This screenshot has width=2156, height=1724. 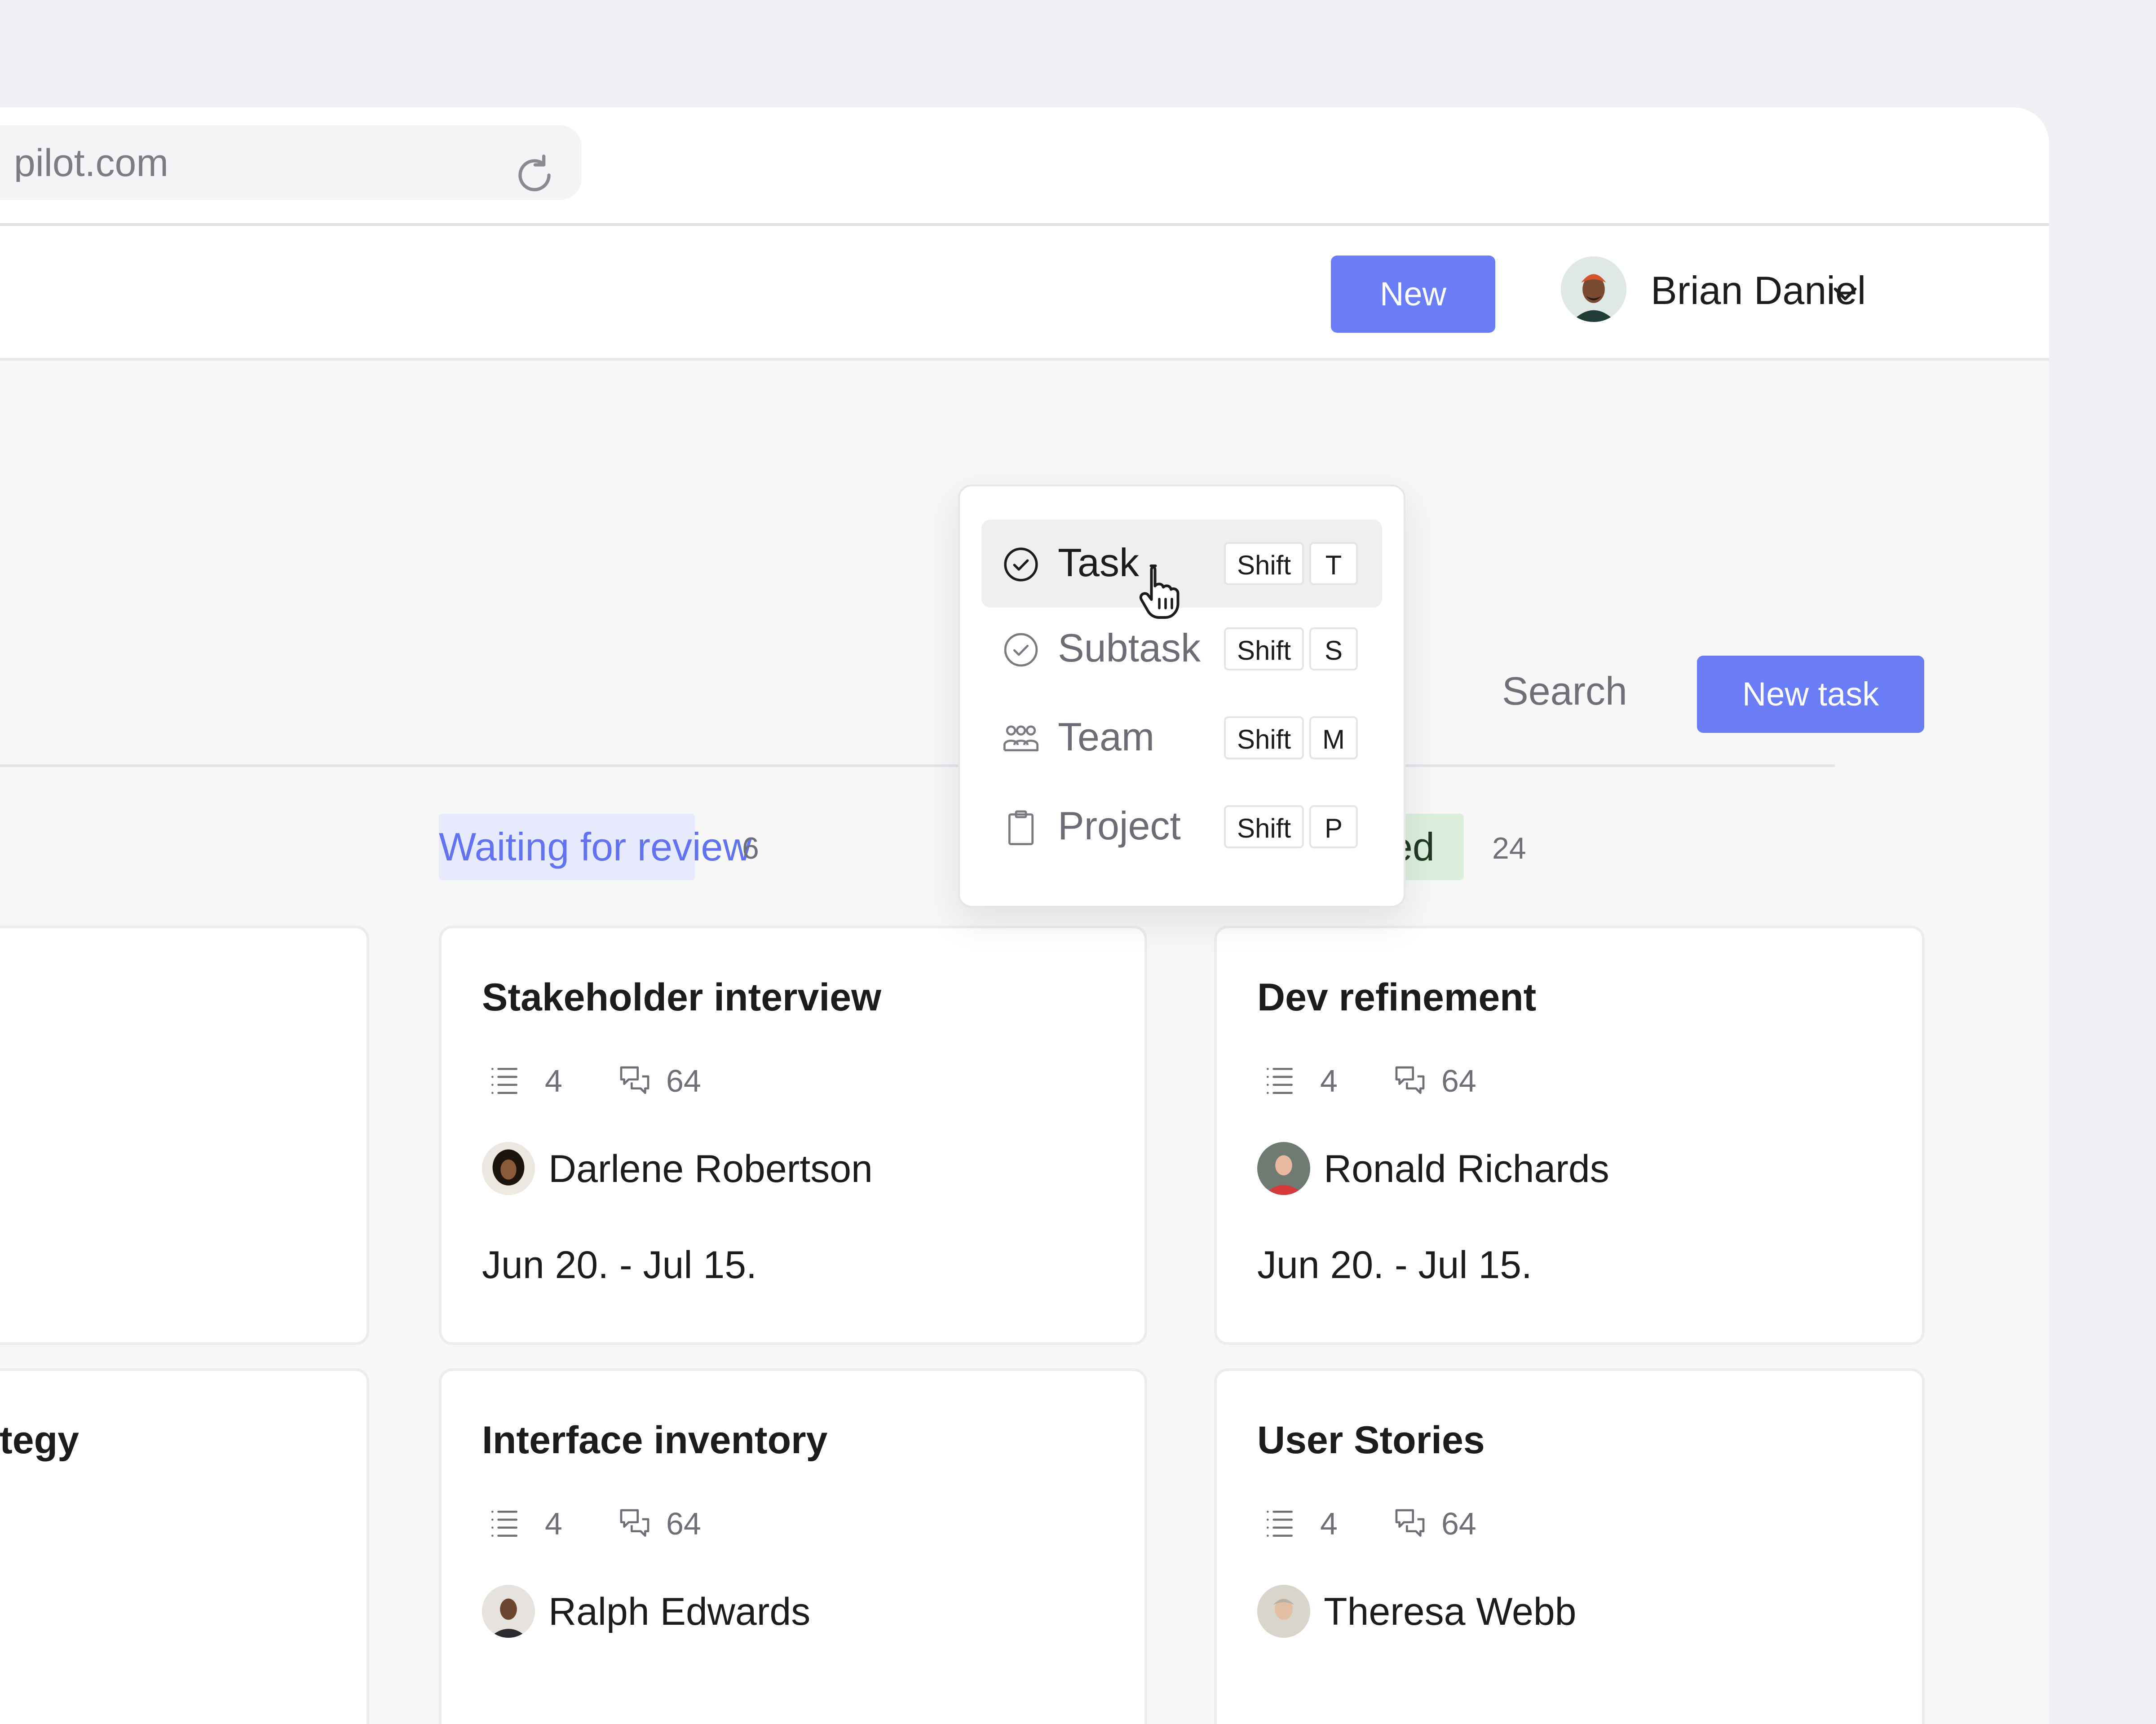 What do you see at coordinates (184, 1135) in the screenshot?
I see `task-card-partial` at bounding box center [184, 1135].